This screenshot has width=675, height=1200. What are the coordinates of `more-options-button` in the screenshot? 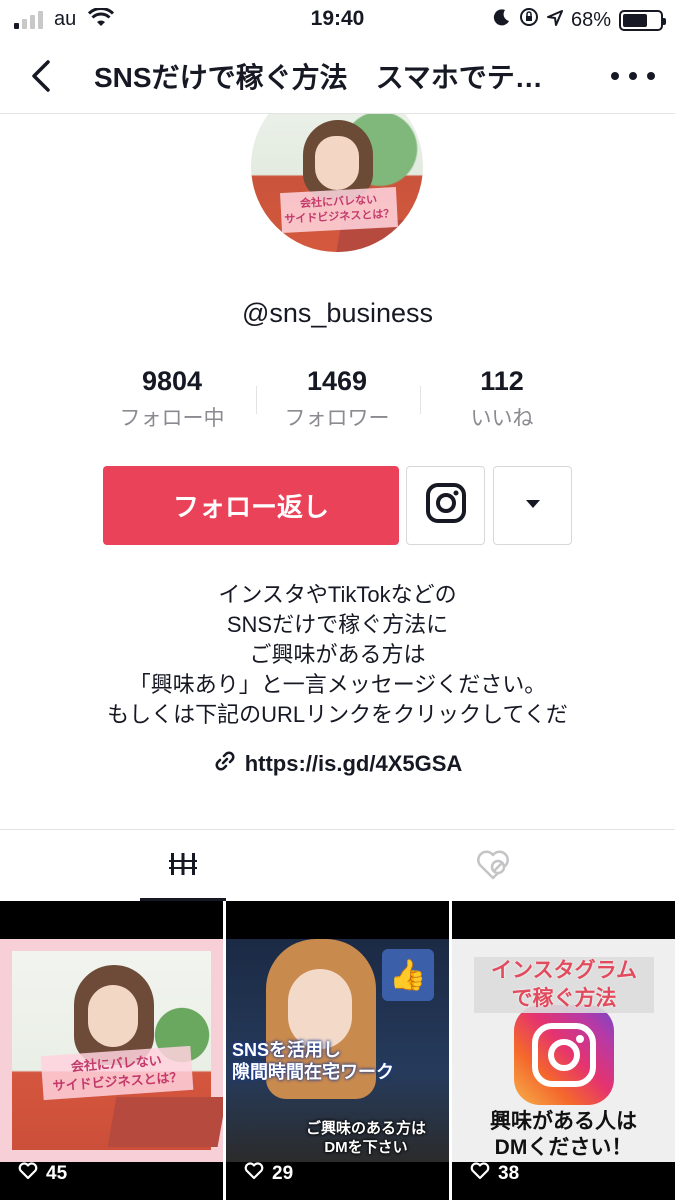 It's located at (633, 76).